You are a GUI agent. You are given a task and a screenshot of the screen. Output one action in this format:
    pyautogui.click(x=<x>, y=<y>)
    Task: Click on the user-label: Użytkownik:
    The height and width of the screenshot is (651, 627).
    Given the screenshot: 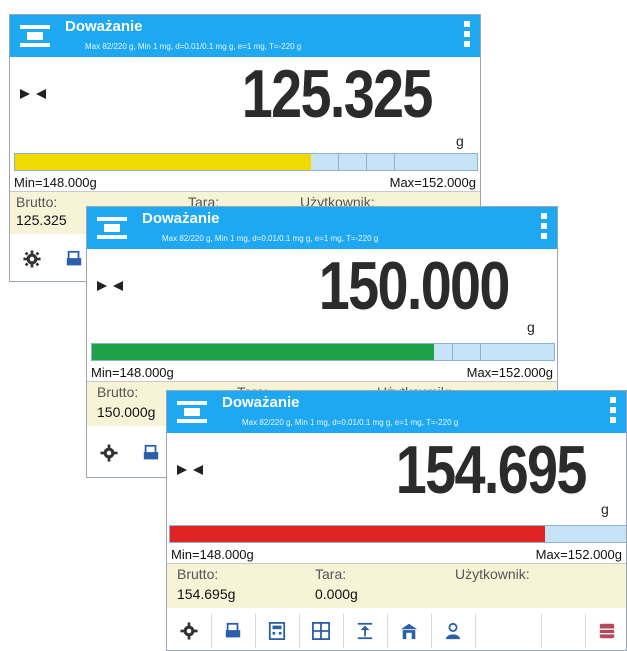 What is the action you would take?
    pyautogui.click(x=492, y=574)
    